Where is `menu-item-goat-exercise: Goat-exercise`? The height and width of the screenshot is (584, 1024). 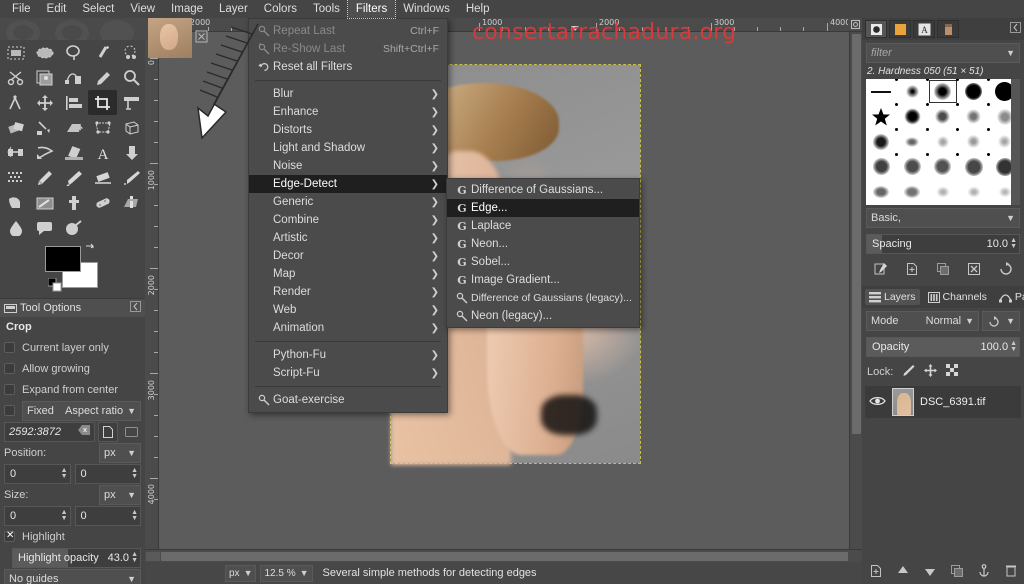 menu-item-goat-exercise: Goat-exercise is located at coordinates (348, 400).